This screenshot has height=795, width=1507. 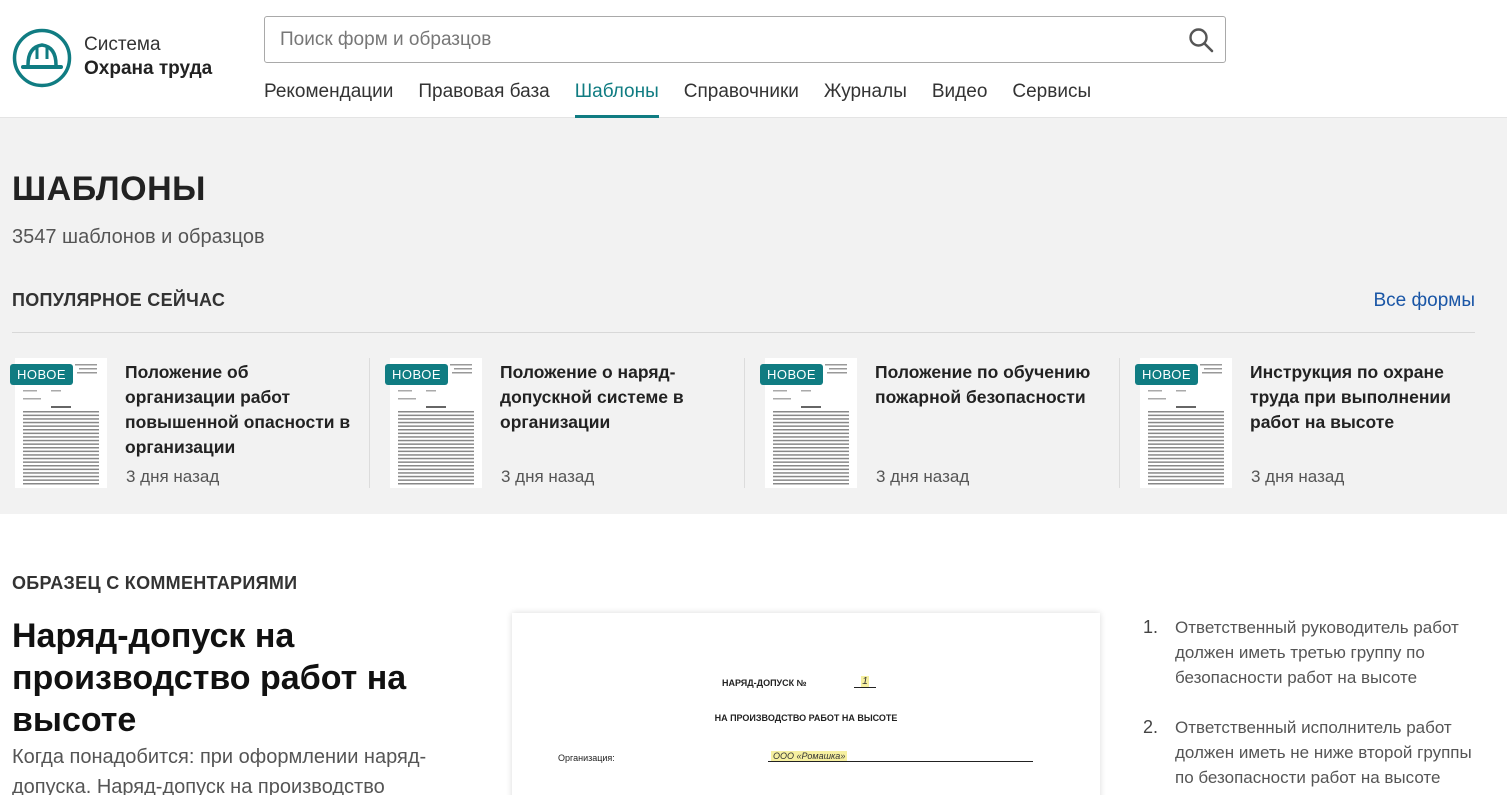 I want to click on nav-item-reference: Справочники, so click(x=741, y=98).